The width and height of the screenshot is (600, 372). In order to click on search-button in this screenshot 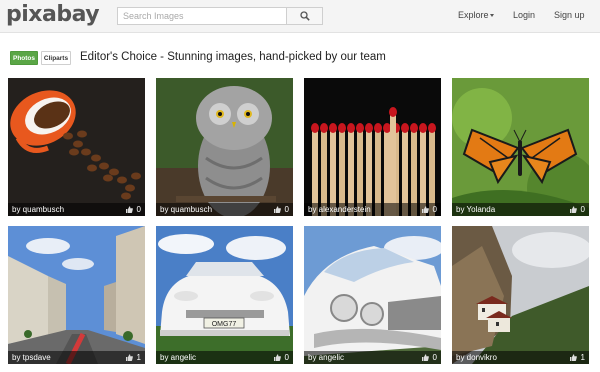, I will do `click(304, 16)`.